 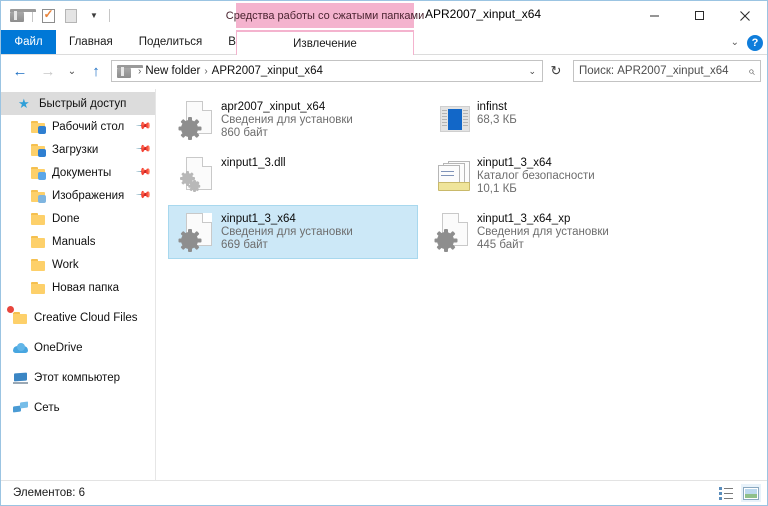 I want to click on file-item: infinst 68,3 КБ, so click(x=549, y=120).